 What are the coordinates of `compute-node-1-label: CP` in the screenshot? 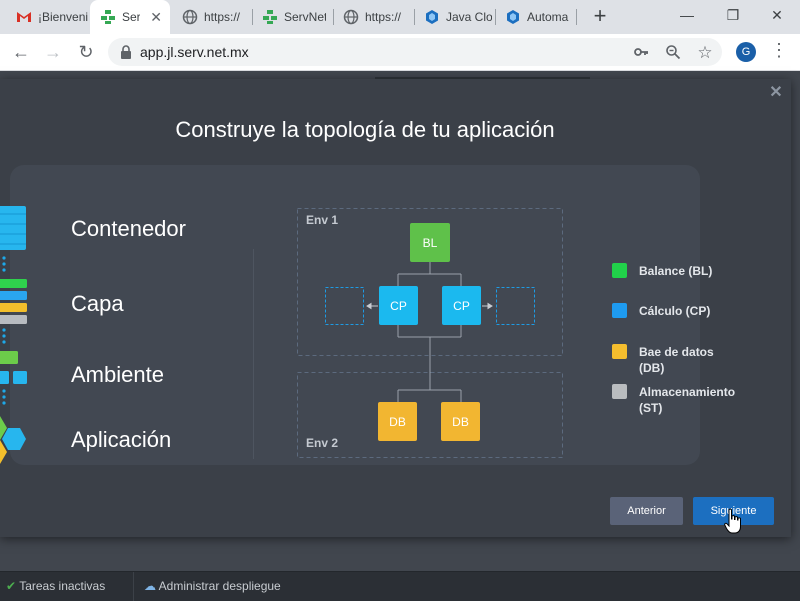 It's located at (398, 306).